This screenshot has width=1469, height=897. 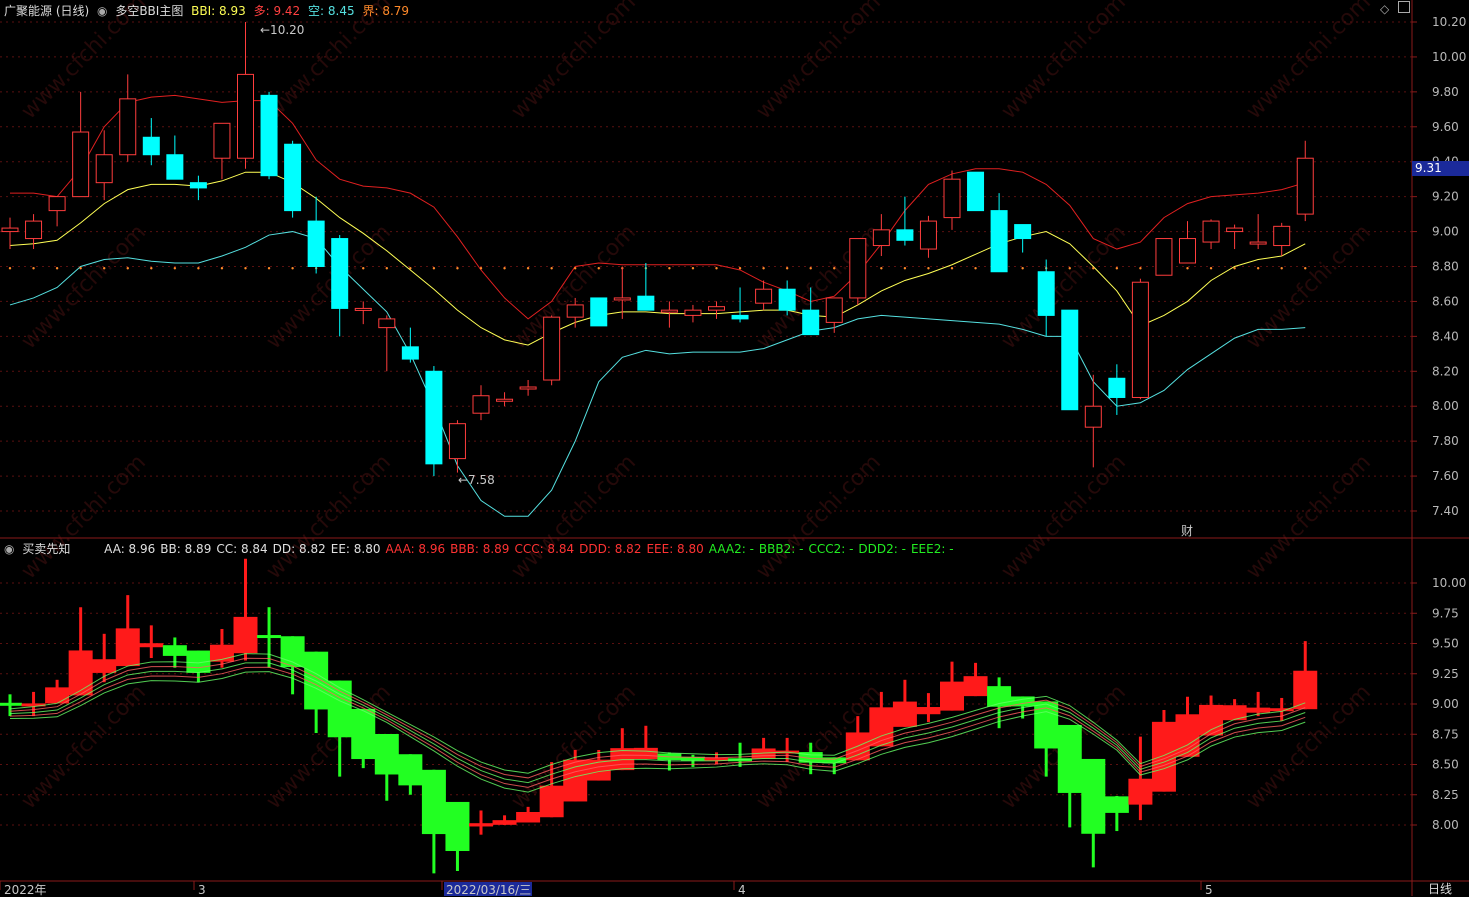 I want to click on low-annotation: ←7.58, so click(x=476, y=480).